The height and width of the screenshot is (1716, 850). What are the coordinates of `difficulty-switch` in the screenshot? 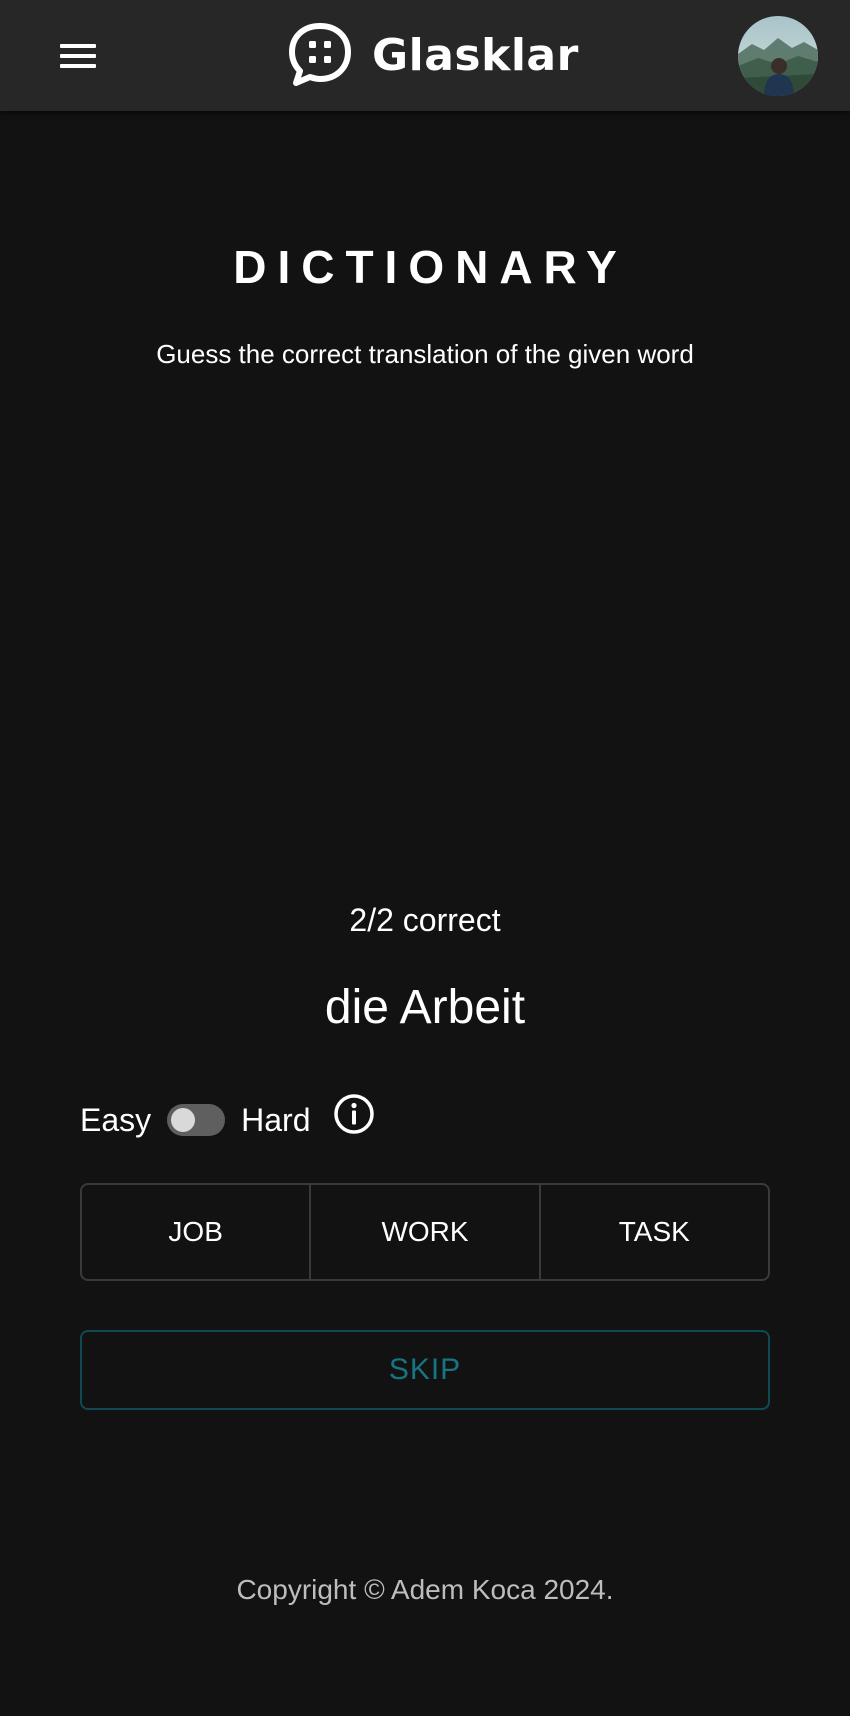 It's located at (196, 1120).